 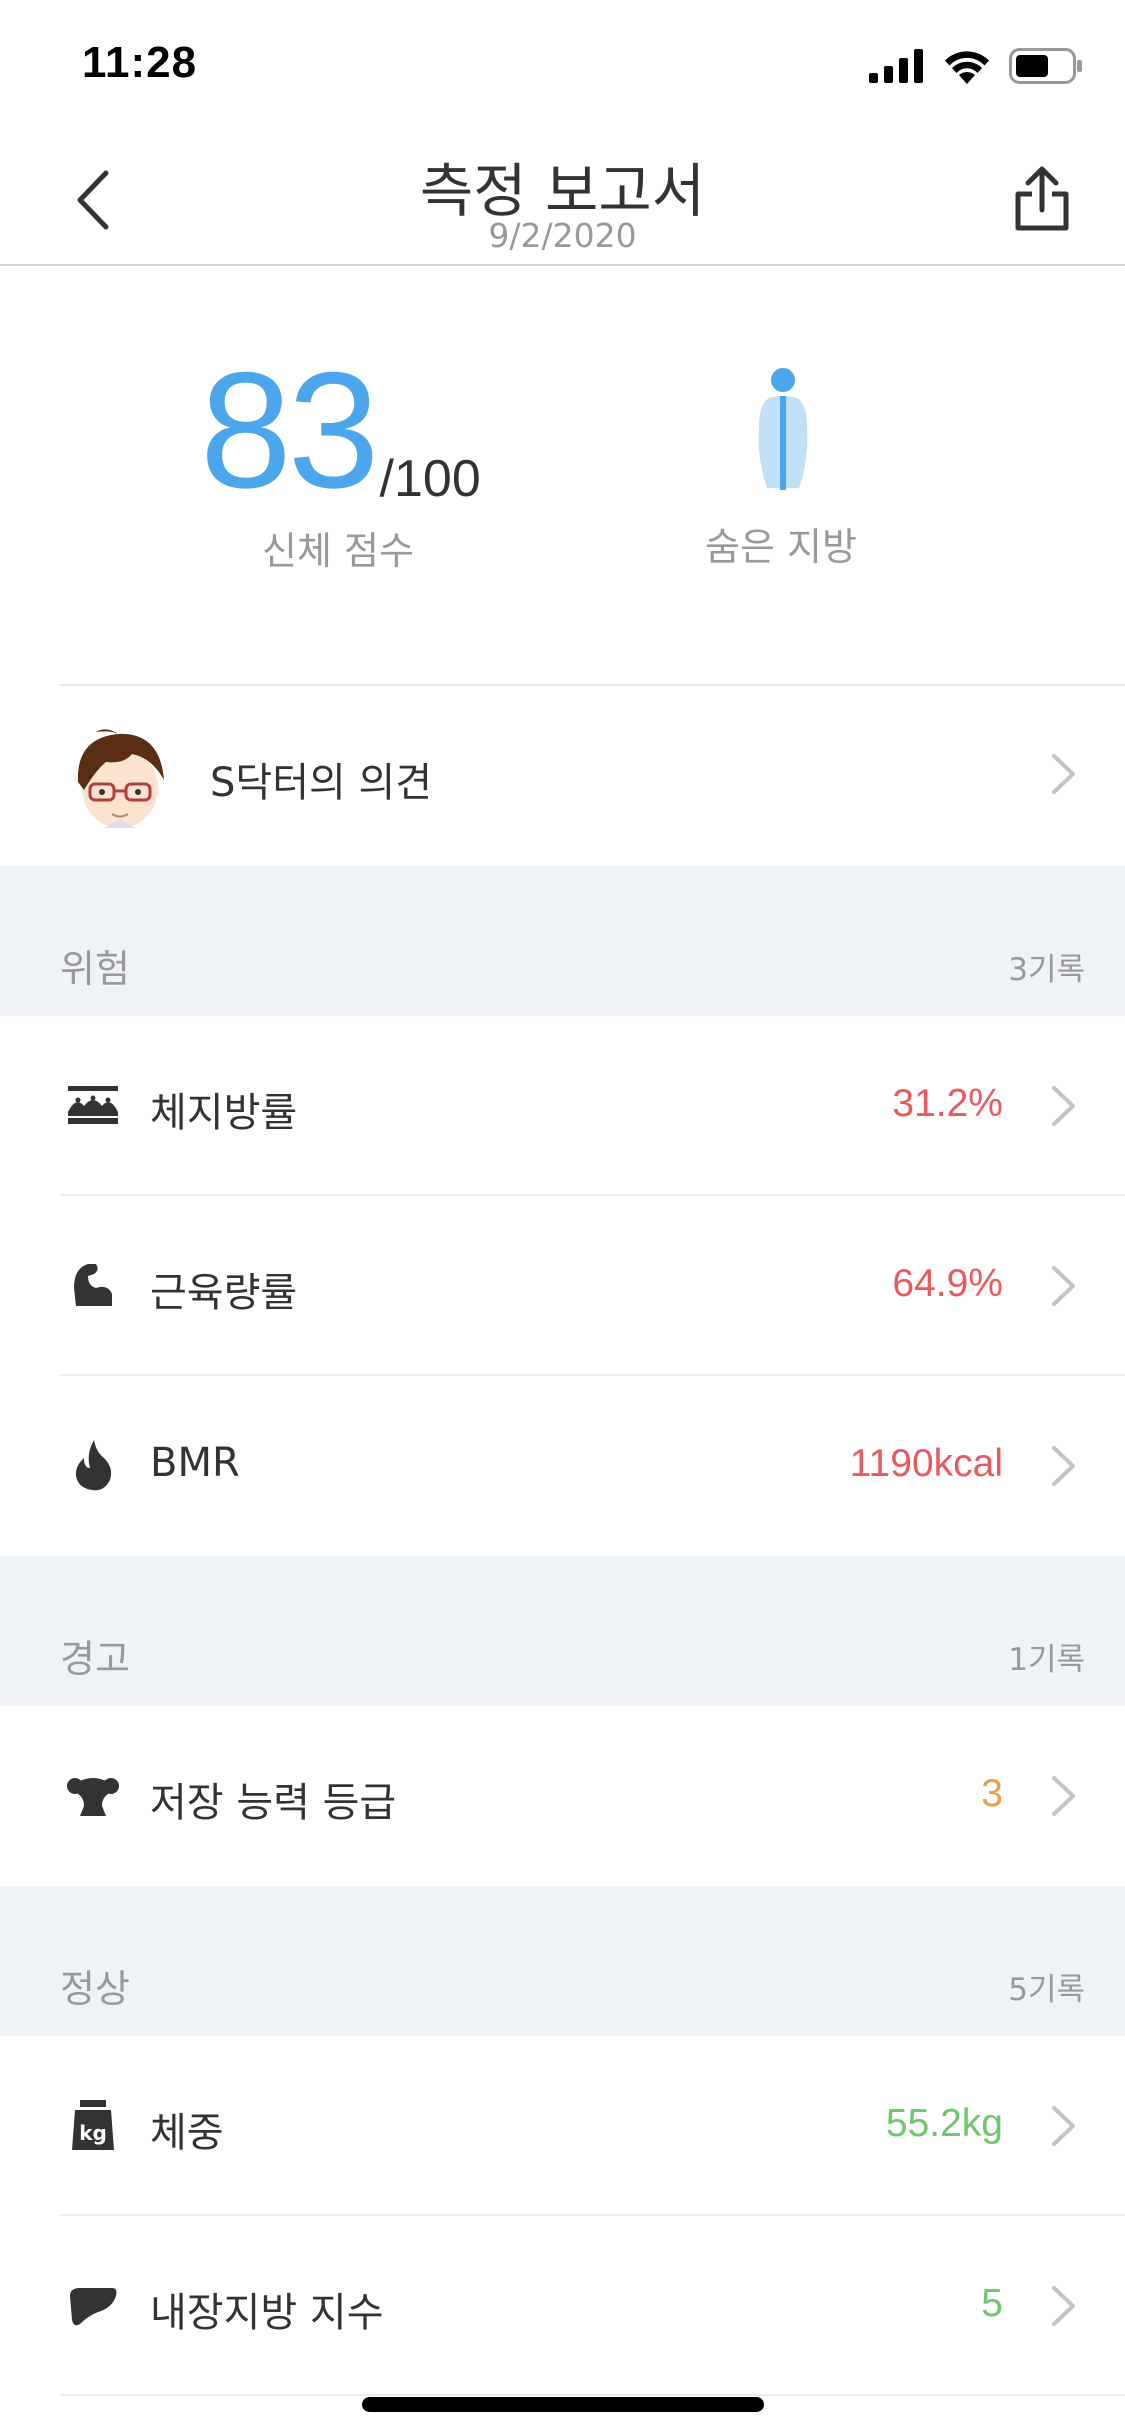 I want to click on section-count: 1기록, so click(x=1046, y=1660).